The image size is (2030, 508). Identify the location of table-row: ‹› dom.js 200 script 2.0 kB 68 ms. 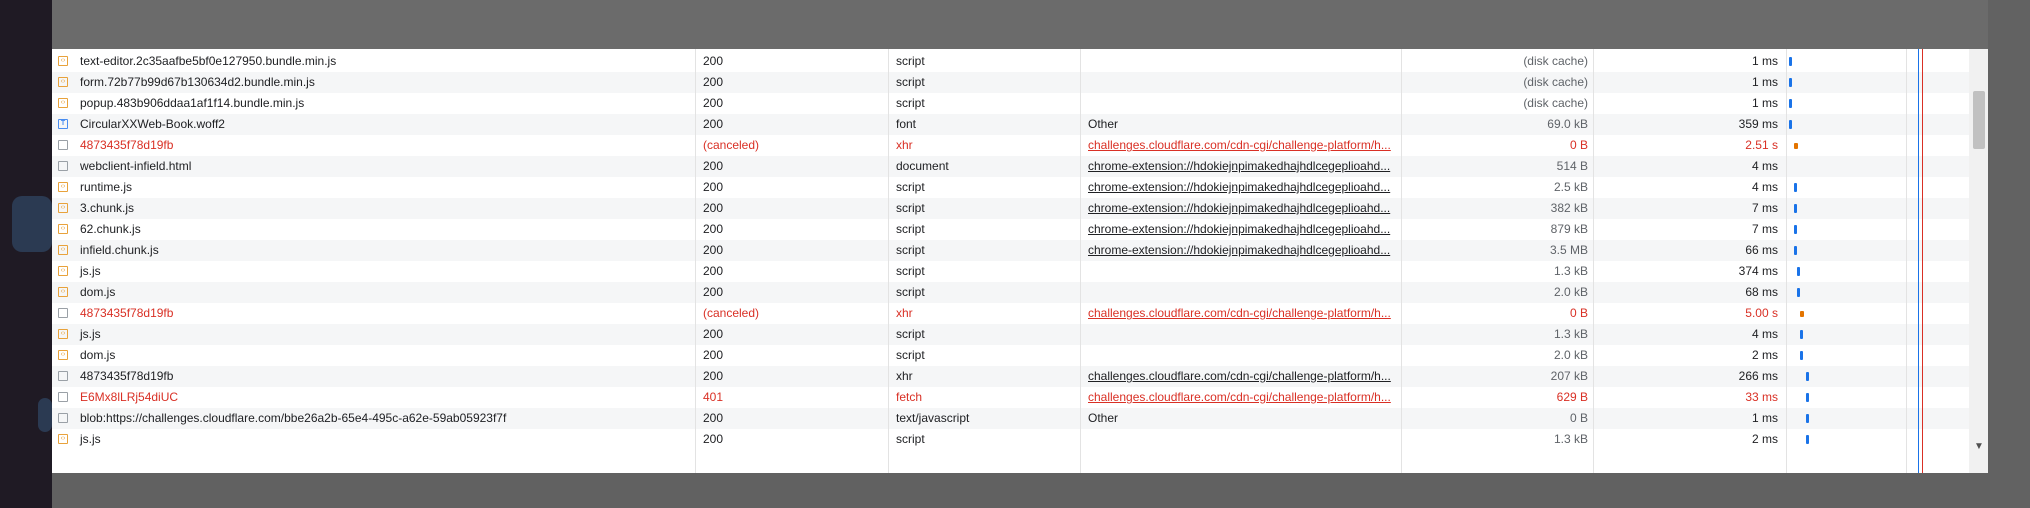
(1010, 292).